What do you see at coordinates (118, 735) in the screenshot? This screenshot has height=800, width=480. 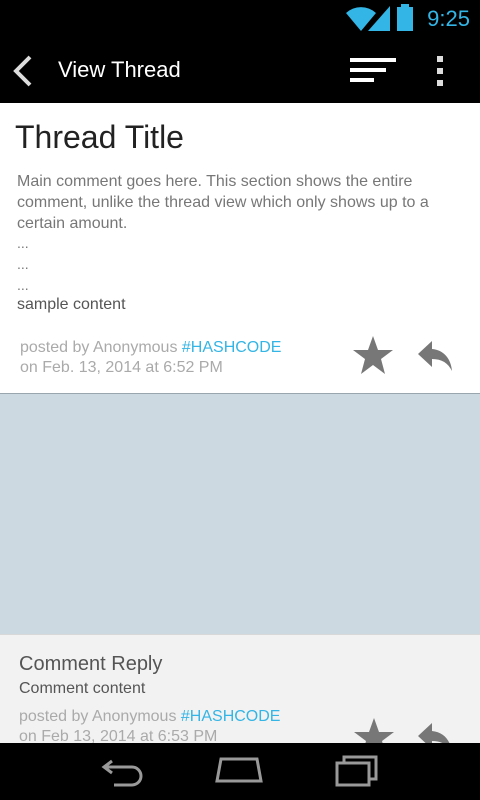 I see `reply-date: on Feb 13, 2014 at 6:53 PM` at bounding box center [118, 735].